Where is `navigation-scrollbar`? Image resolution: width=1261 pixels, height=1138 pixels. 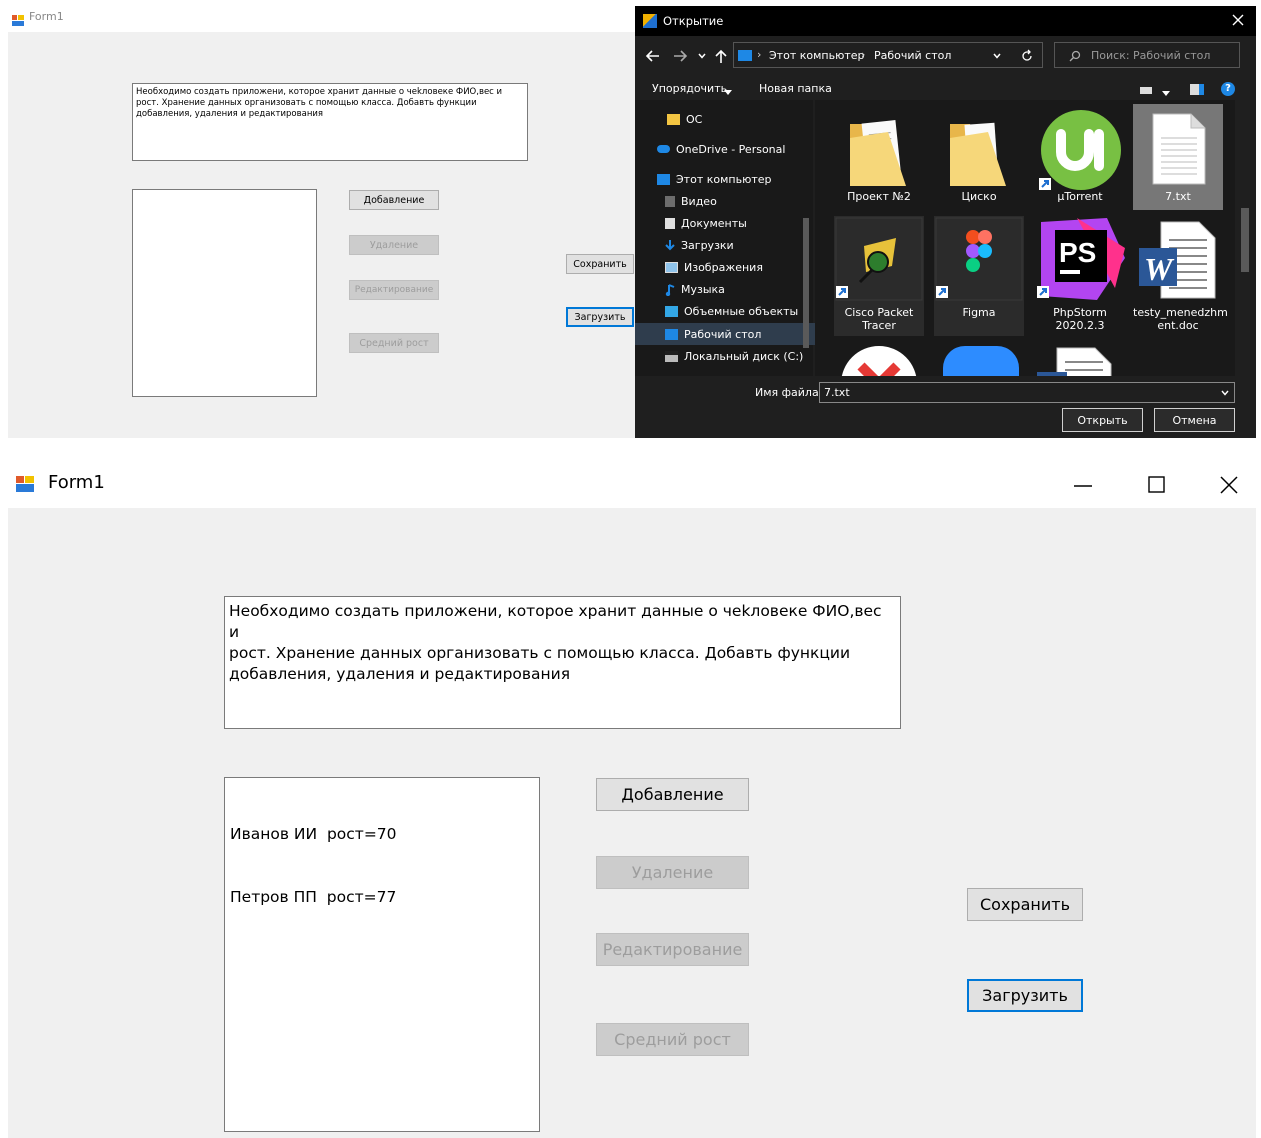
navigation-scrollbar is located at coordinates (806, 238).